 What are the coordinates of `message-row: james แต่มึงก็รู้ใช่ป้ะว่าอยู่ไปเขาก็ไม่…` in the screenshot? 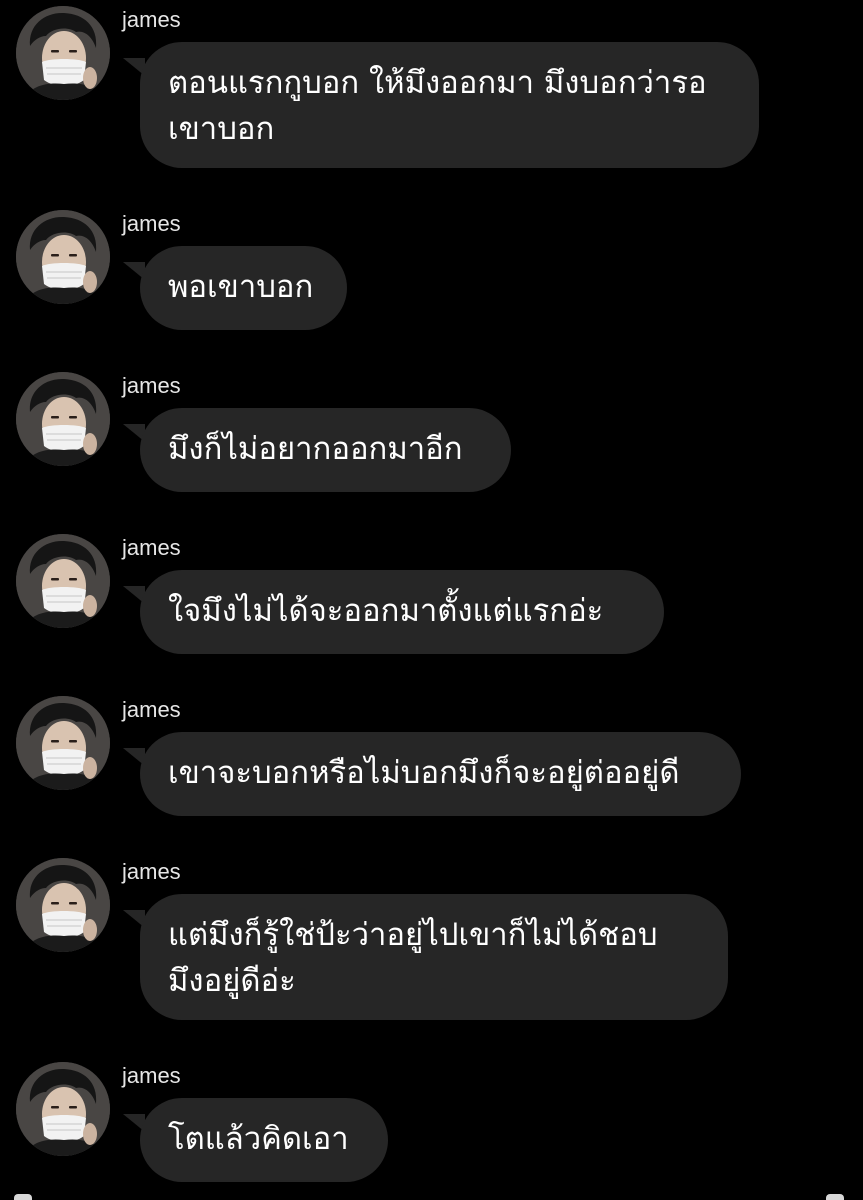 It's located at (431, 939).